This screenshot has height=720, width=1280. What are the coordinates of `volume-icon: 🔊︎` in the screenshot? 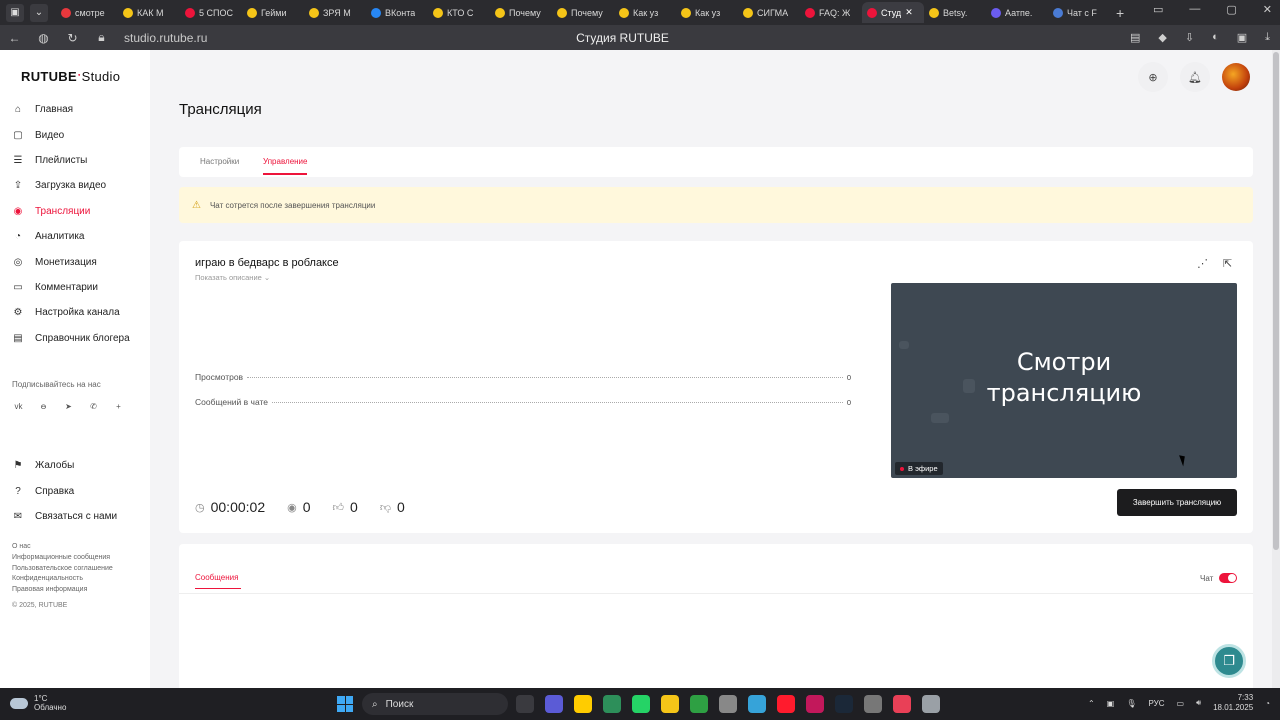 It's located at (1198, 703).